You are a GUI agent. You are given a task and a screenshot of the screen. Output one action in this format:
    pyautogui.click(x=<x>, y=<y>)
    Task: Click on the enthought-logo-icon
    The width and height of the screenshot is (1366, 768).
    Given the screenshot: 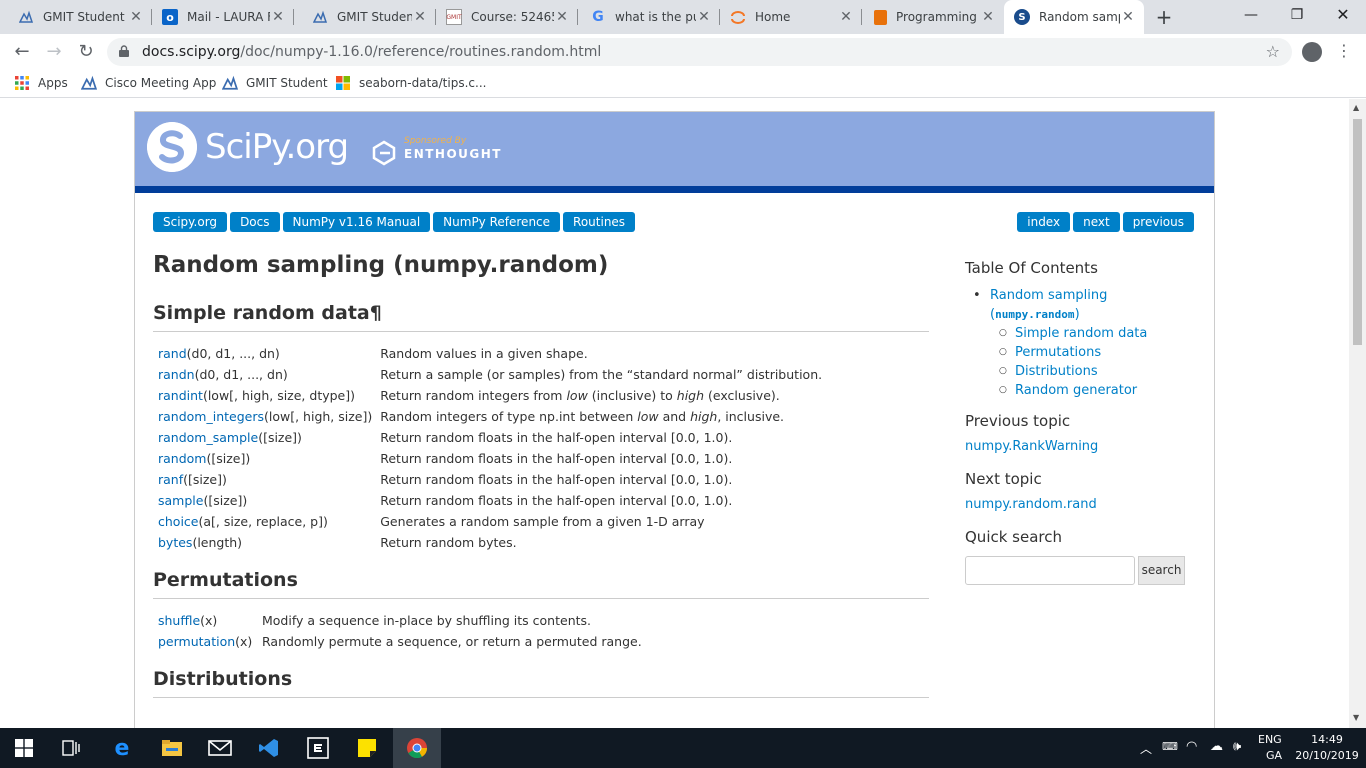 What is the action you would take?
    pyautogui.click(x=384, y=153)
    